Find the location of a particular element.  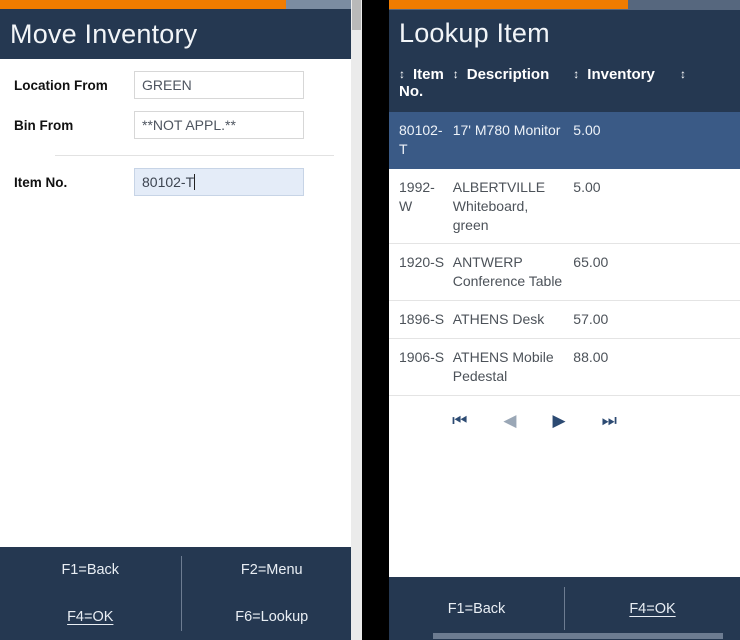

left-title-bar: Move Inventory is located at coordinates (181, 34).